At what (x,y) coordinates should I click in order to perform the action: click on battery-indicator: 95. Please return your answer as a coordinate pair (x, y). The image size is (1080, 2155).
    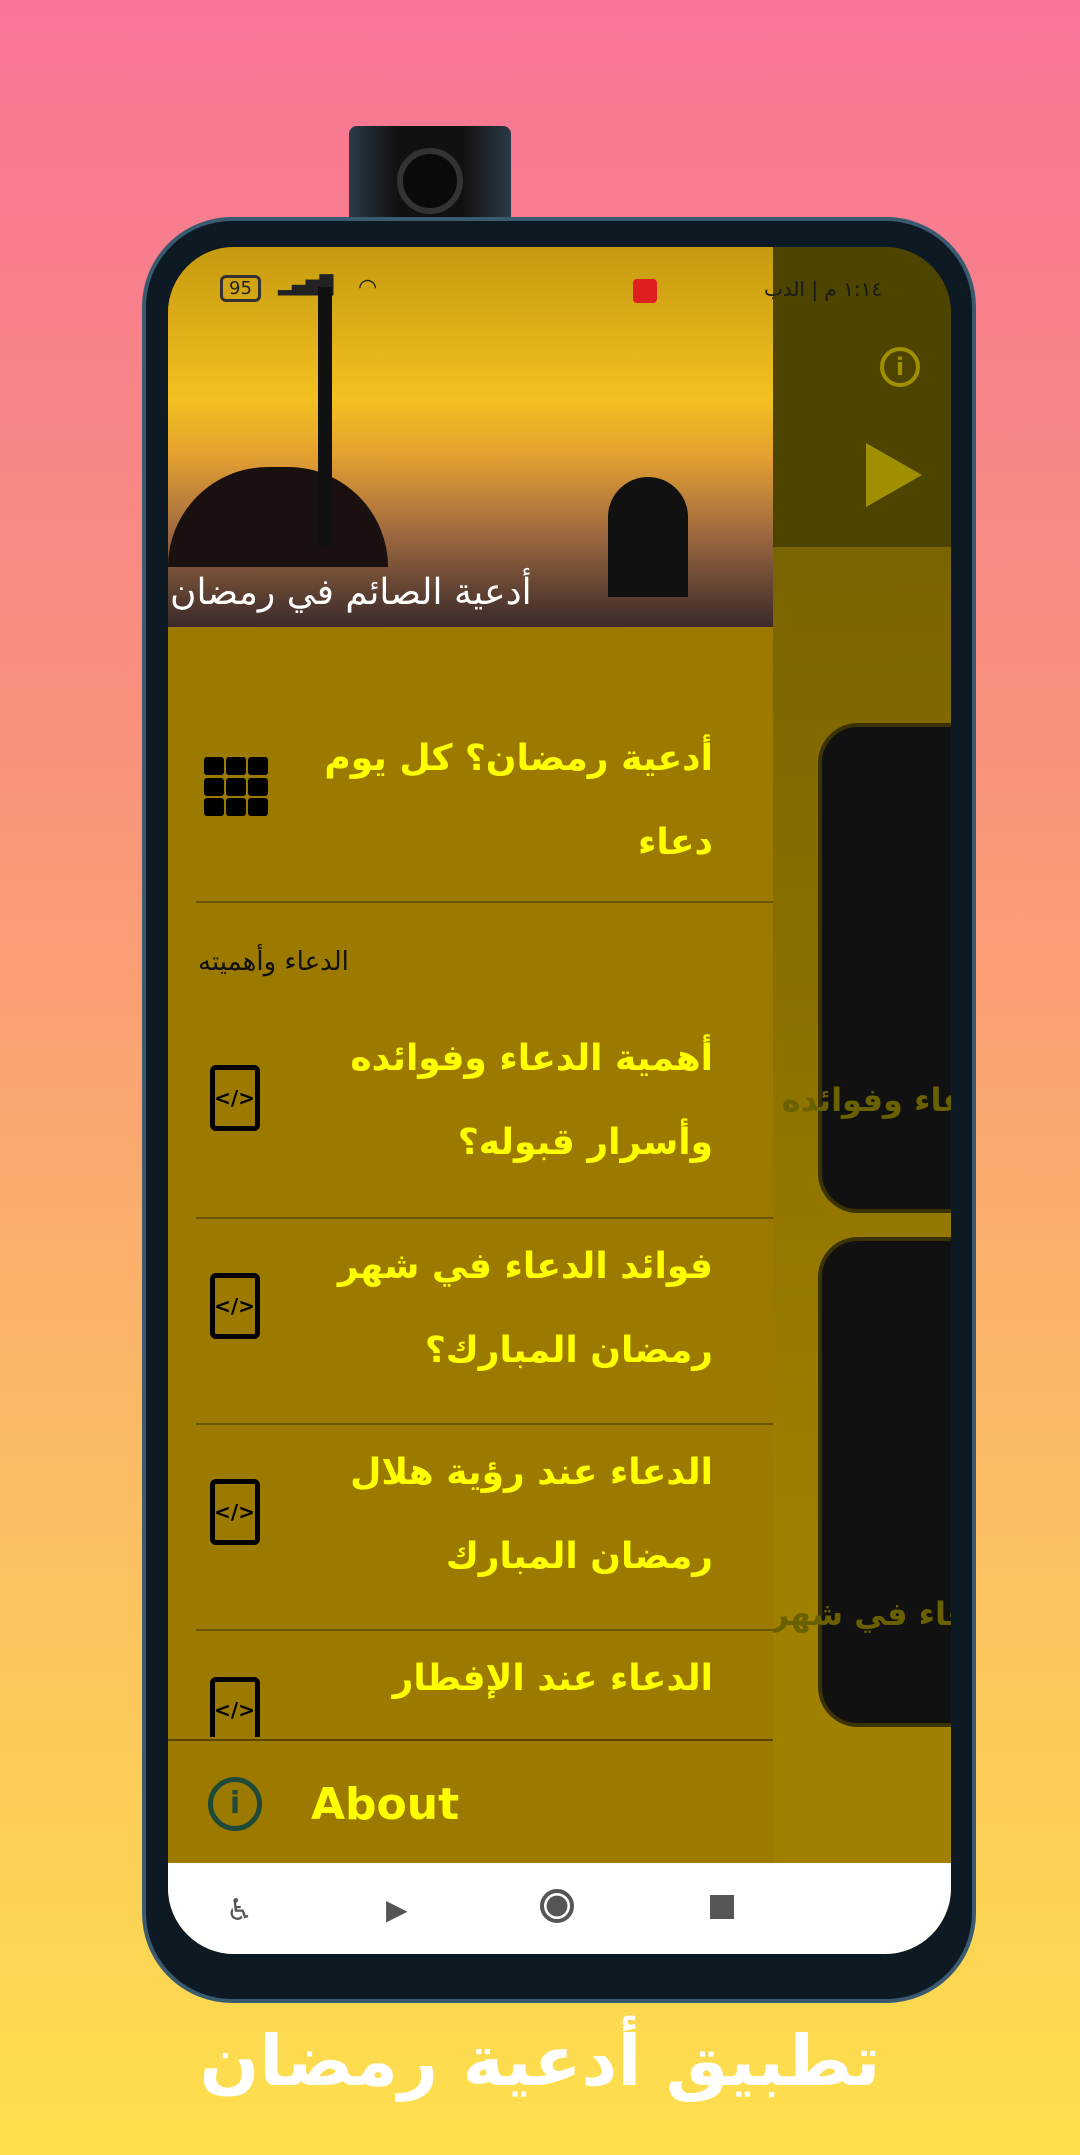
    Looking at the image, I should click on (240, 288).